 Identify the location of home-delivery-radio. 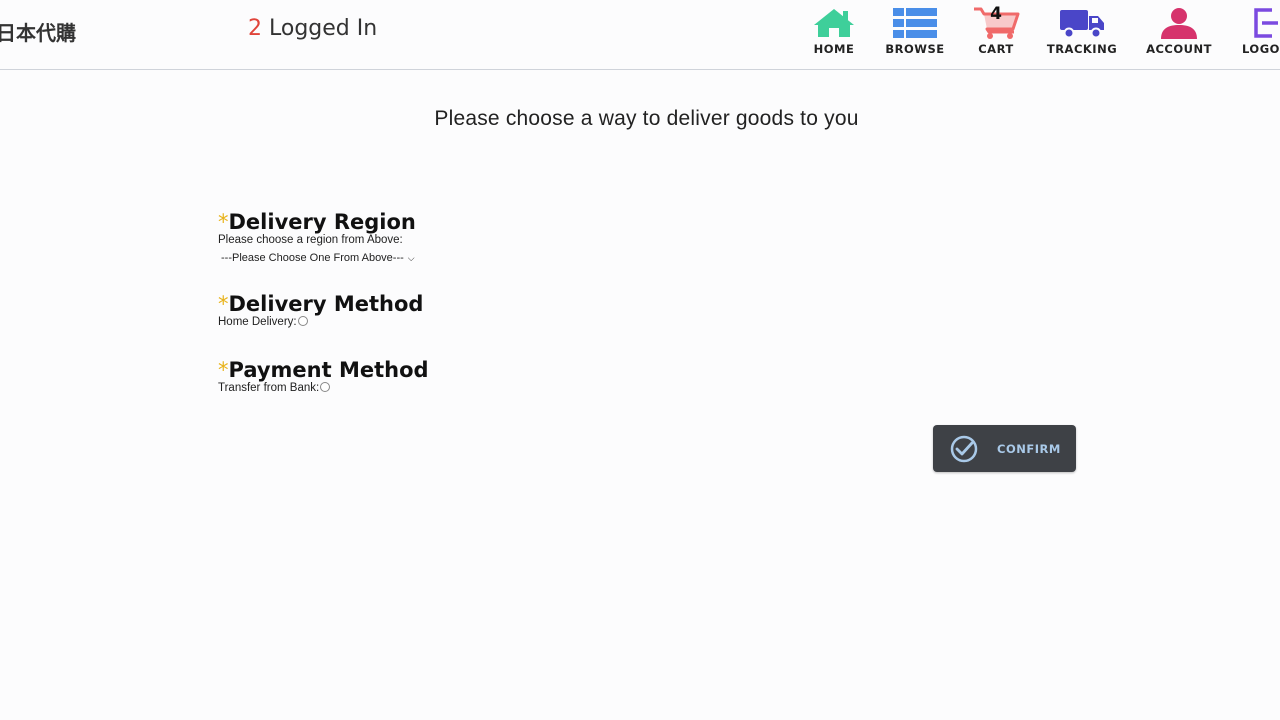
(302, 320).